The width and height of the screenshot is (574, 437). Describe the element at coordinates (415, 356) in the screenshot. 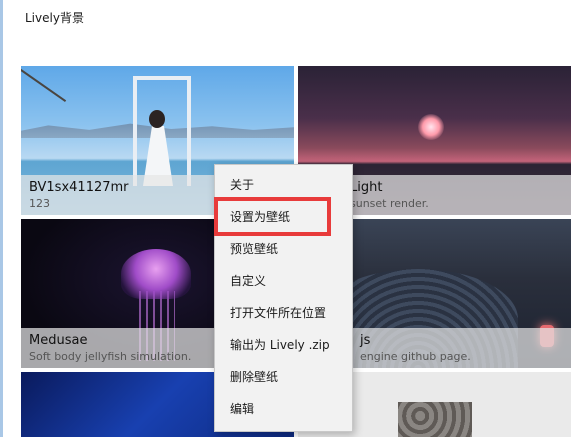

I see `card-description: engine github page.` at that location.